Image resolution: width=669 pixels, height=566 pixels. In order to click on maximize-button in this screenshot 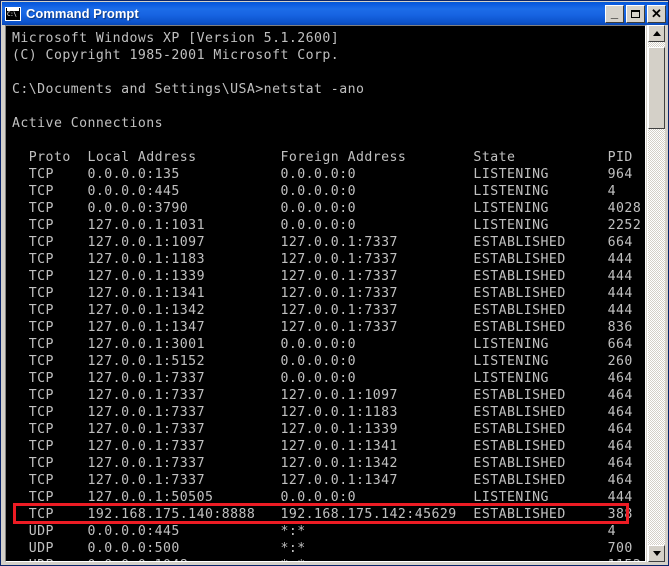, I will do `click(635, 13)`.